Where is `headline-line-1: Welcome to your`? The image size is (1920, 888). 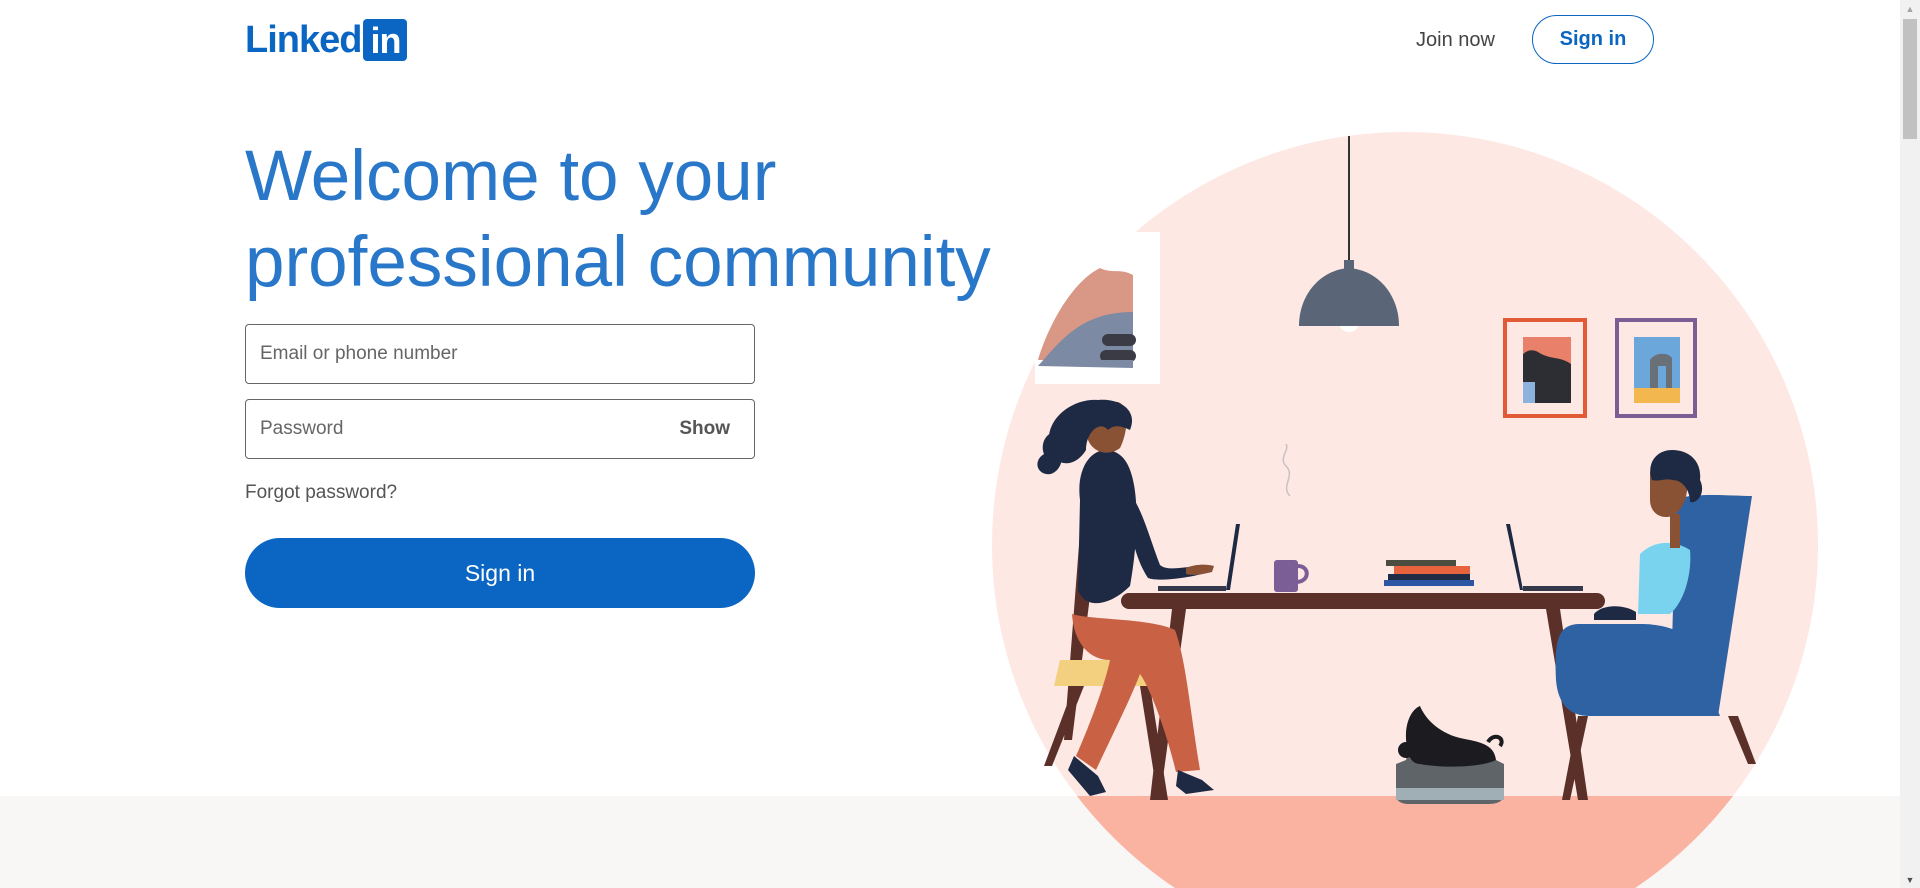 headline-line-1: Welcome to your is located at coordinates (511, 176).